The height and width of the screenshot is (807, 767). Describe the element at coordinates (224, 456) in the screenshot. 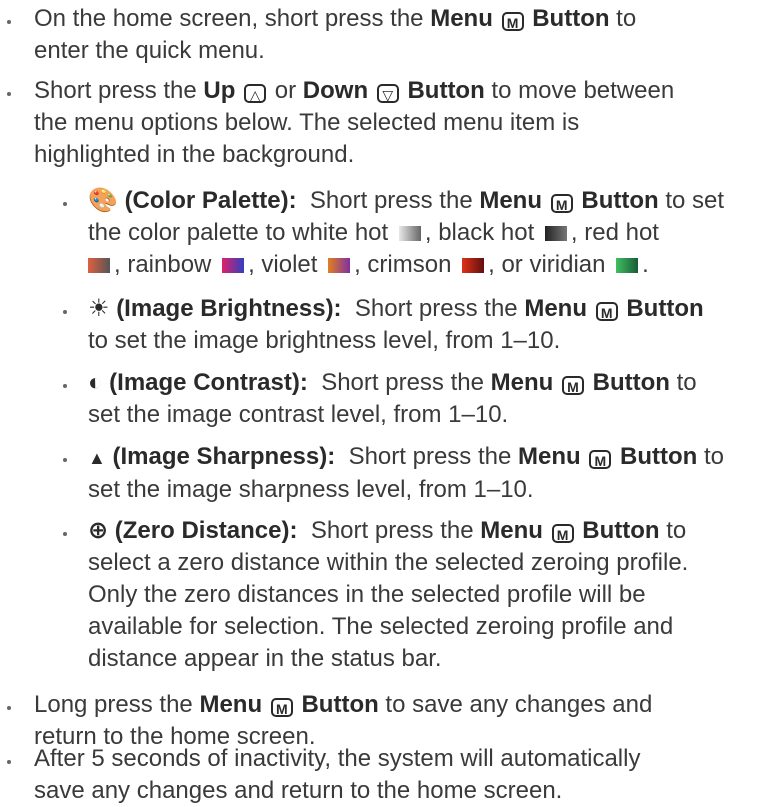

I see `sharpness-label: (Image Sharpness):` at that location.